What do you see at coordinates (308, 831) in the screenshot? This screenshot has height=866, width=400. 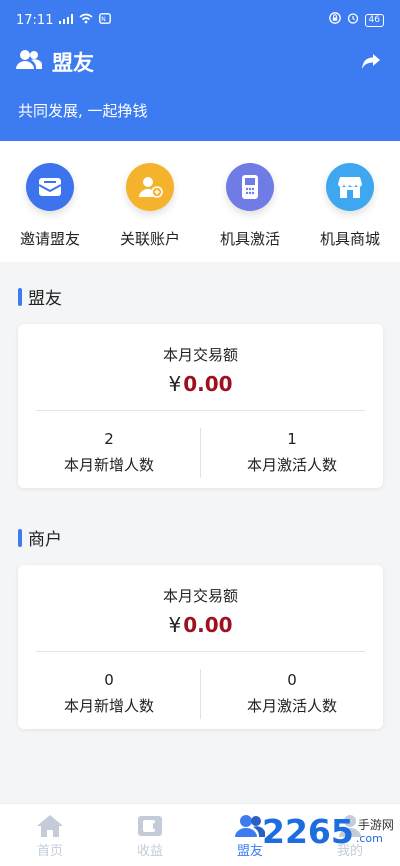 I see `watermark-brand: 2265` at bounding box center [308, 831].